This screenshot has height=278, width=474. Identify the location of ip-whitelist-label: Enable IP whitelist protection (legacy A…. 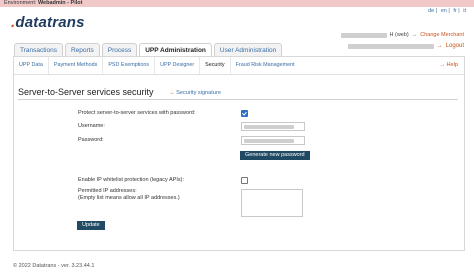
(131, 180).